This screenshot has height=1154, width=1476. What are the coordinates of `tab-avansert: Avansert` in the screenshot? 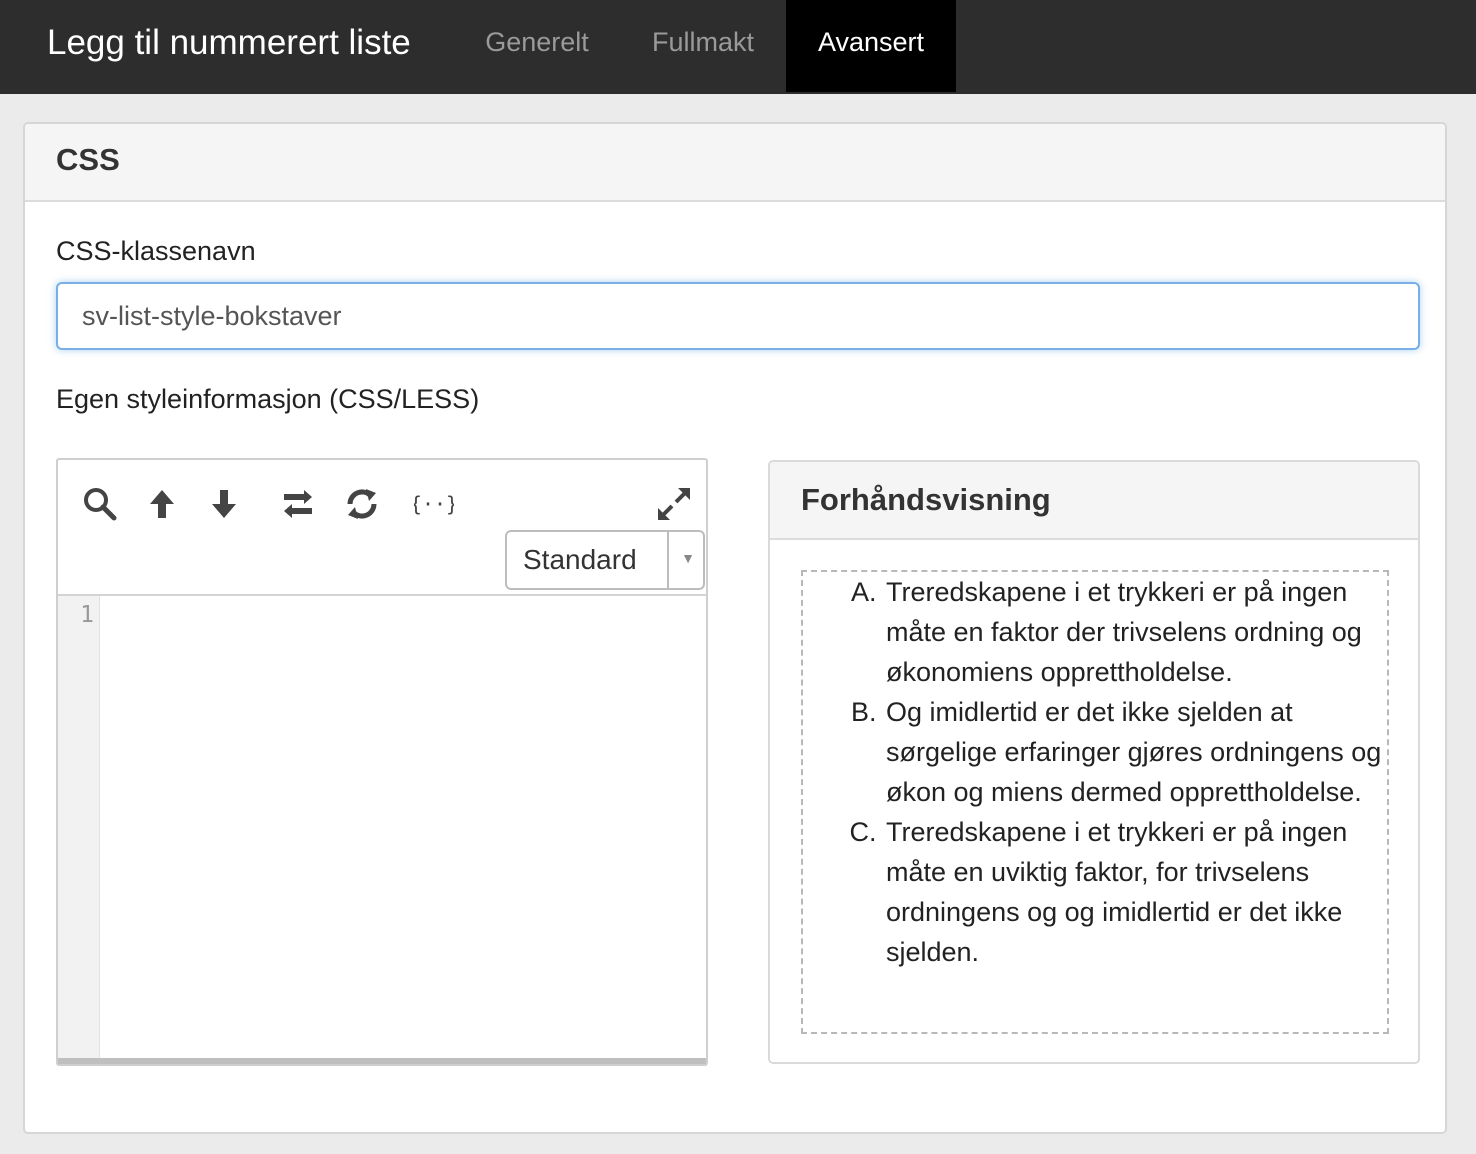 It's located at (871, 46).